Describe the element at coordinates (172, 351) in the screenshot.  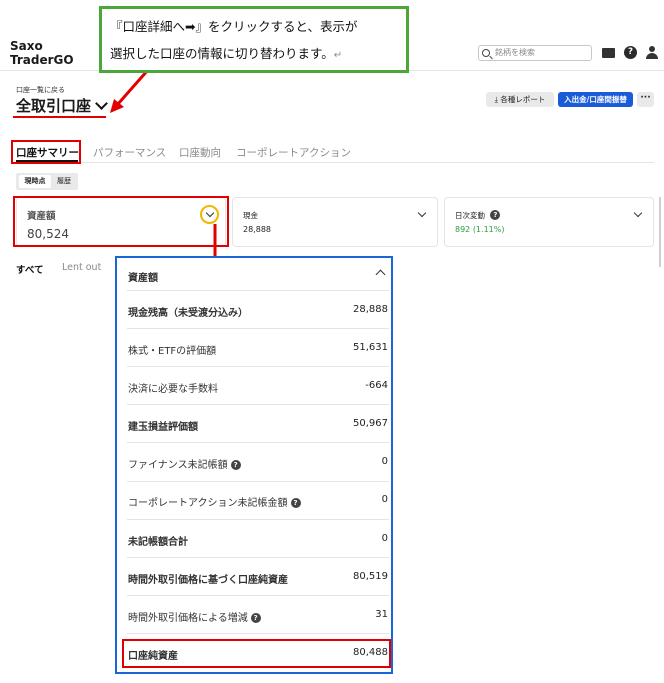
I see `row-label: 株式・ETFの評価額` at that location.